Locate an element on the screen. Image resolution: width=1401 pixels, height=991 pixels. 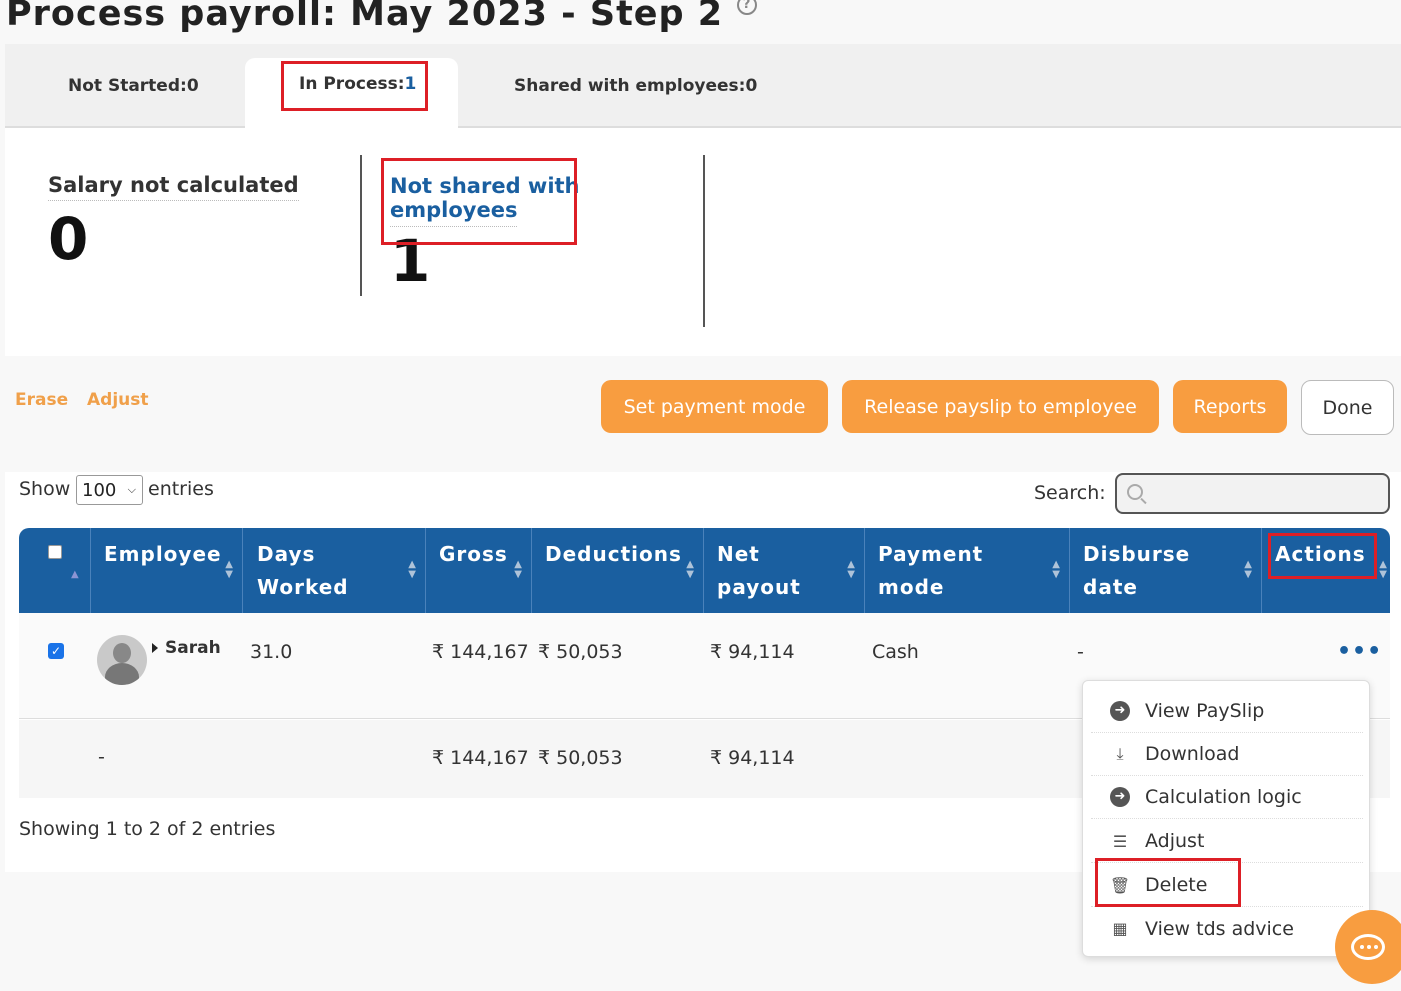
column-label: Disburse is located at coordinates (1137, 554).